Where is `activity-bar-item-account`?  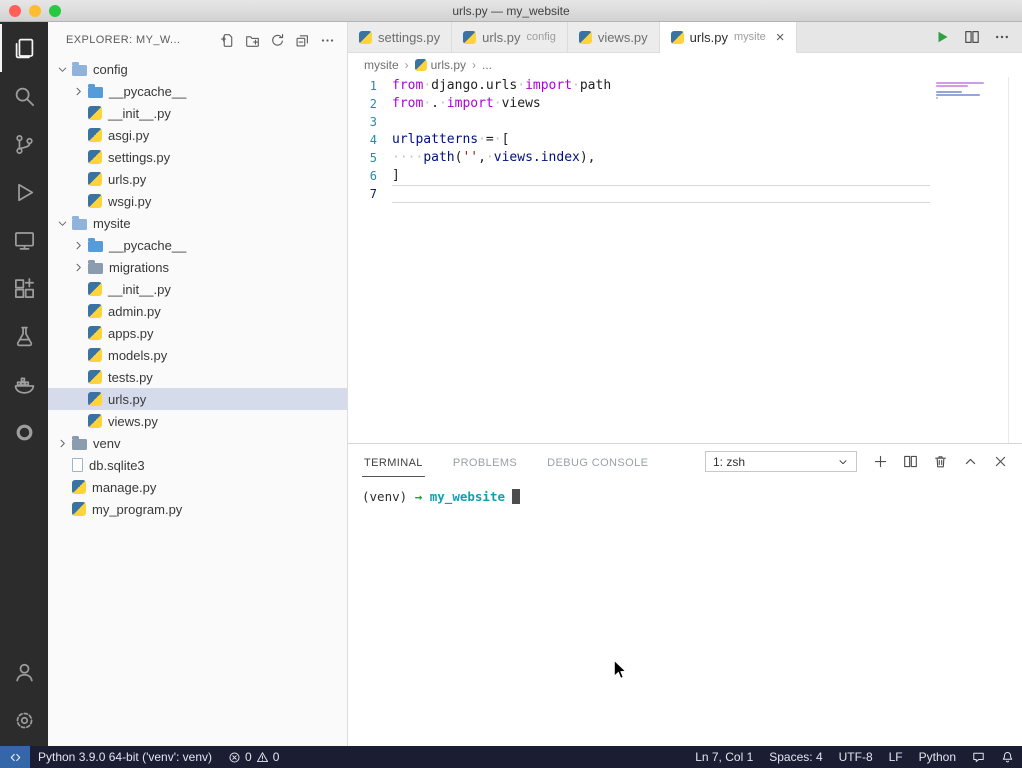
activity-bar-item-account is located at coordinates (24, 672).